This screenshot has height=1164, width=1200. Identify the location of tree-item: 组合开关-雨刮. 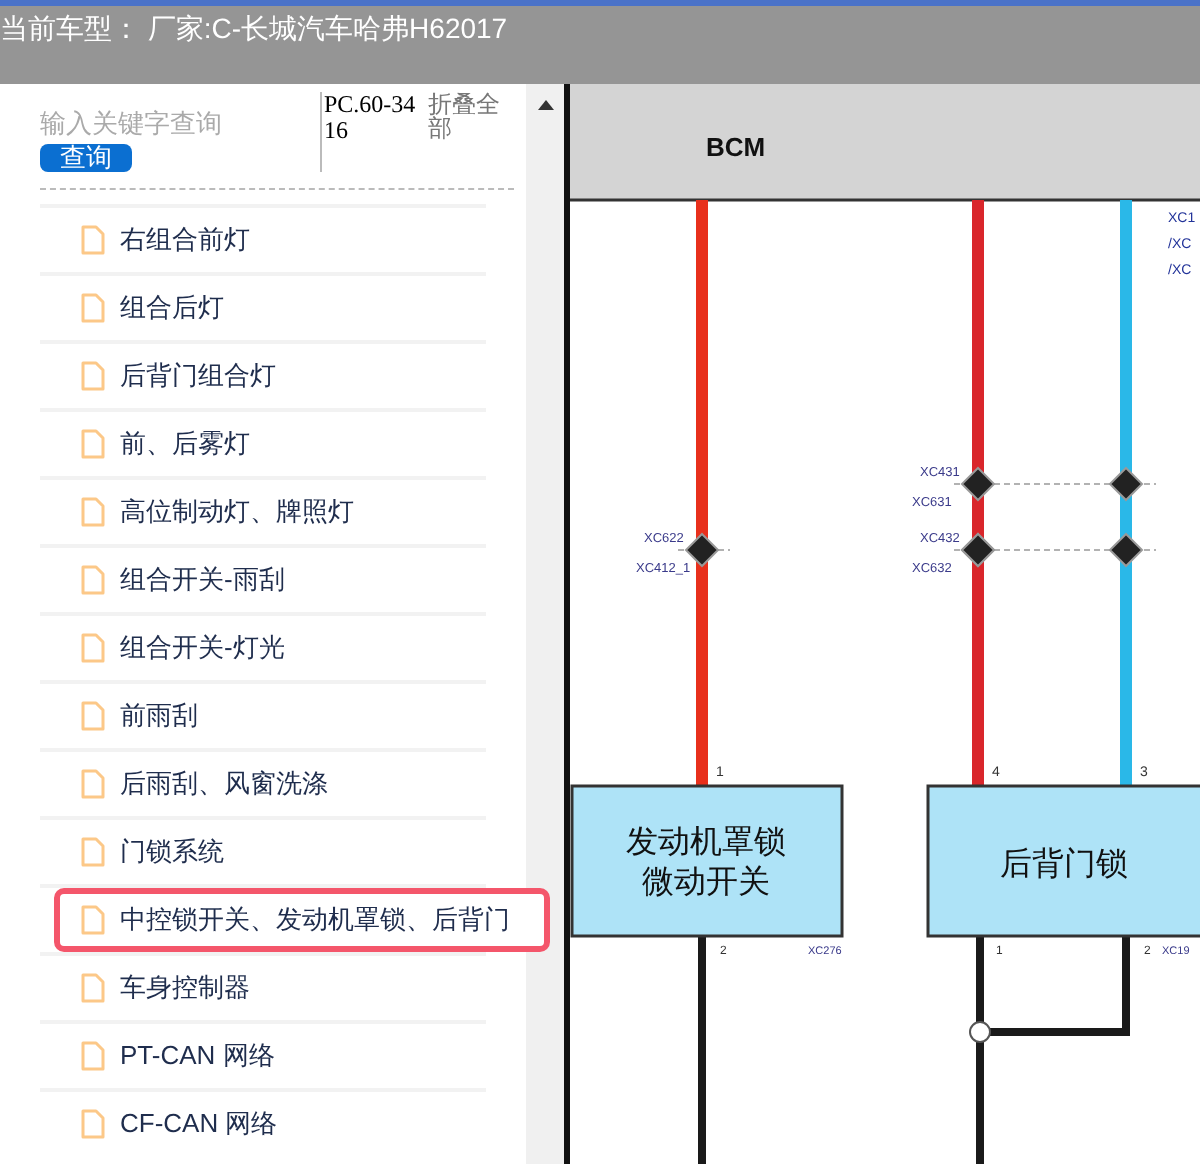
(302, 580).